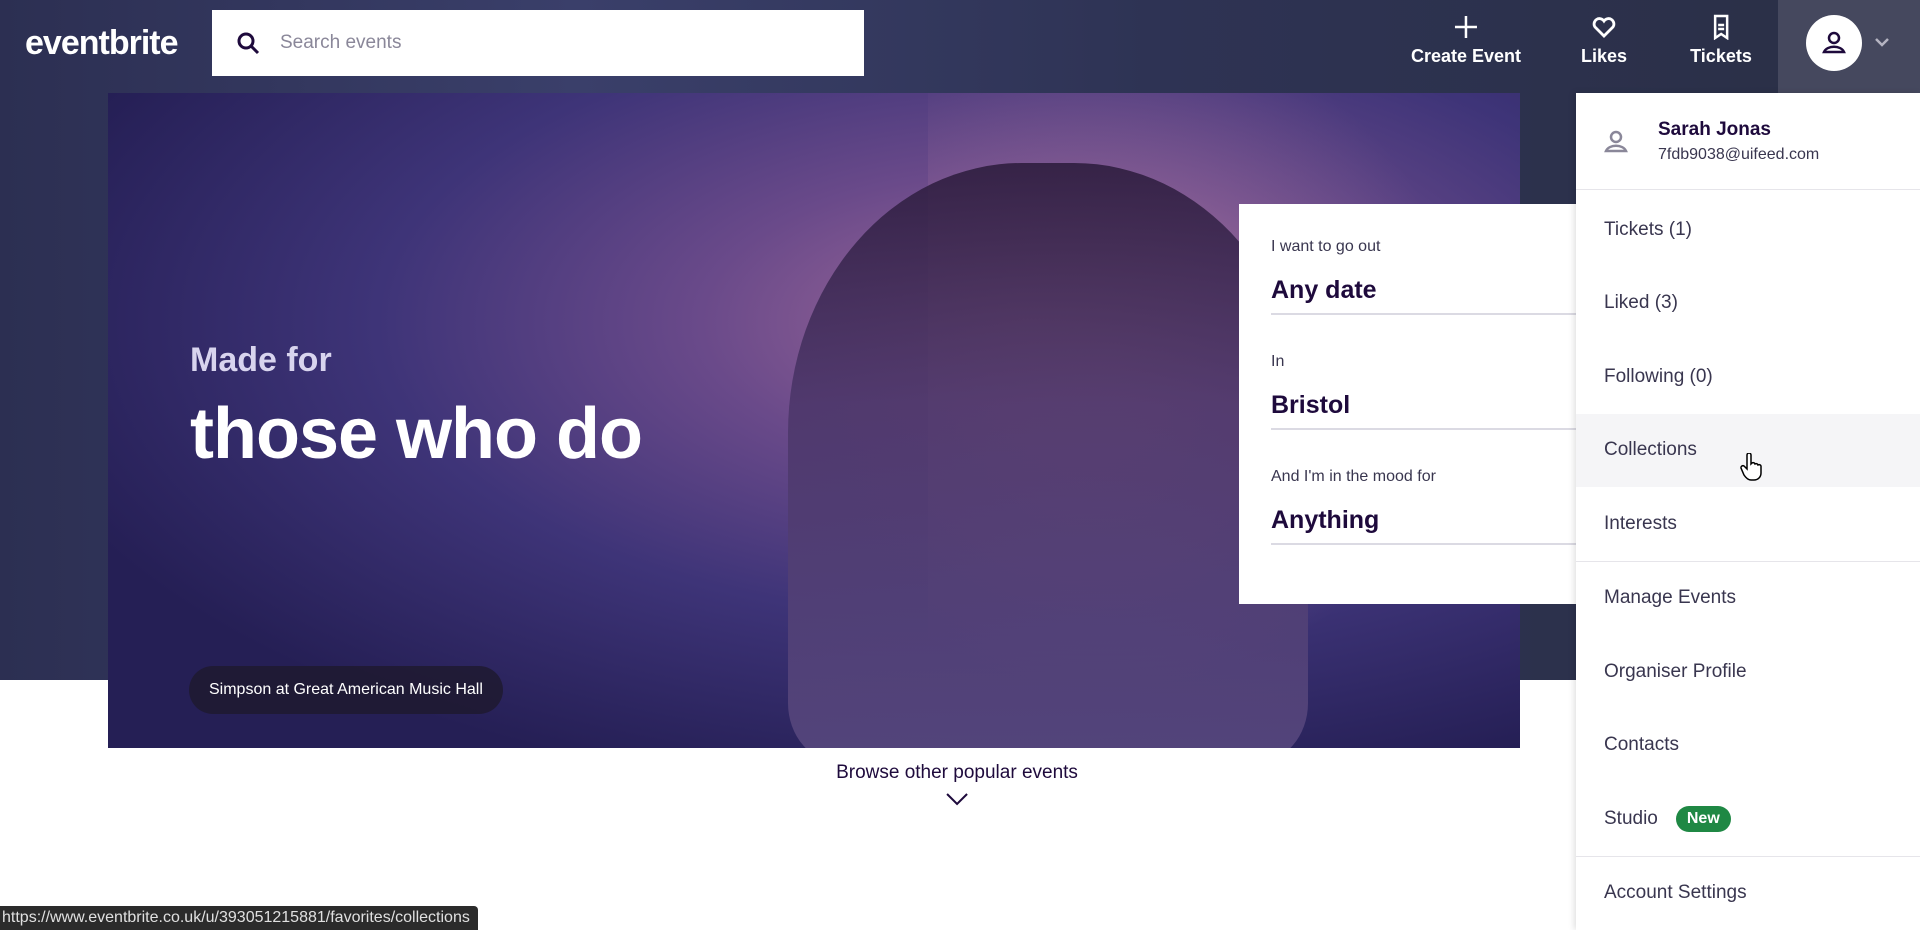 Image resolution: width=1920 pixels, height=930 pixels. Describe the element at coordinates (960, 46) in the screenshot. I see `top-navigation: eventbrite Create Event Likes Tickets` at that location.